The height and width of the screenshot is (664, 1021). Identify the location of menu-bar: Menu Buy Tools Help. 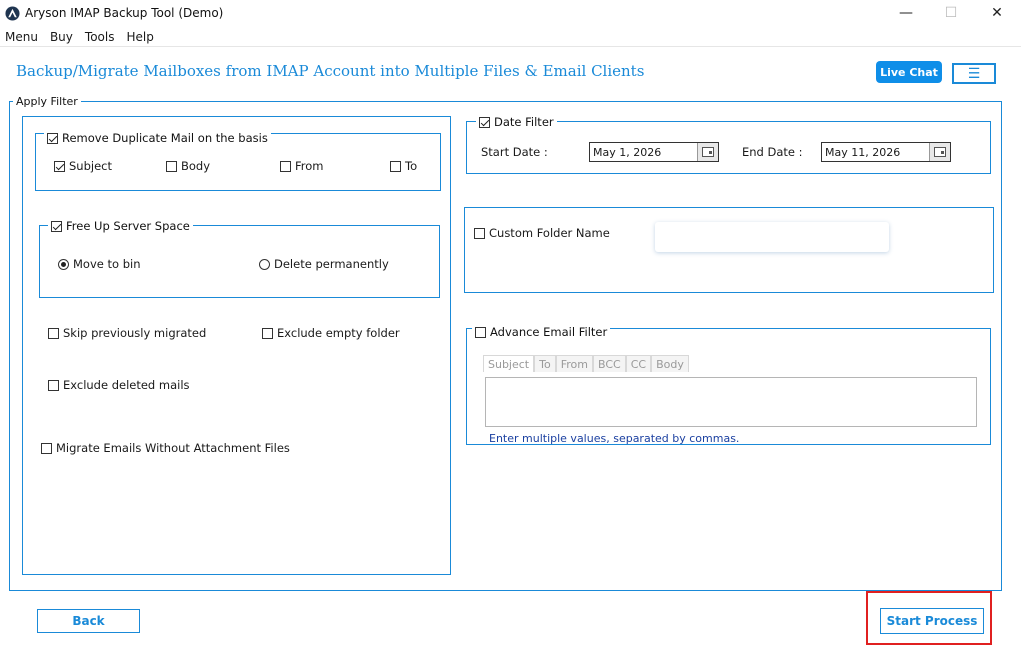
(80, 37).